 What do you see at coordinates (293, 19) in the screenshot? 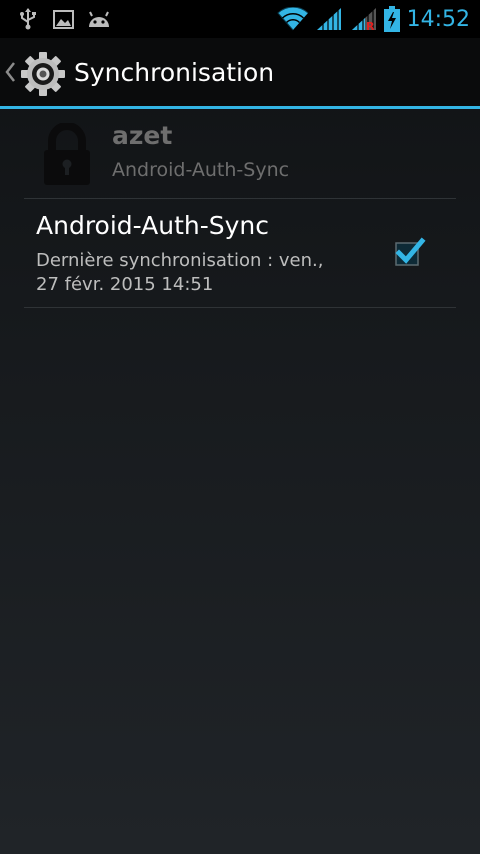
I see `wifi-icon` at bounding box center [293, 19].